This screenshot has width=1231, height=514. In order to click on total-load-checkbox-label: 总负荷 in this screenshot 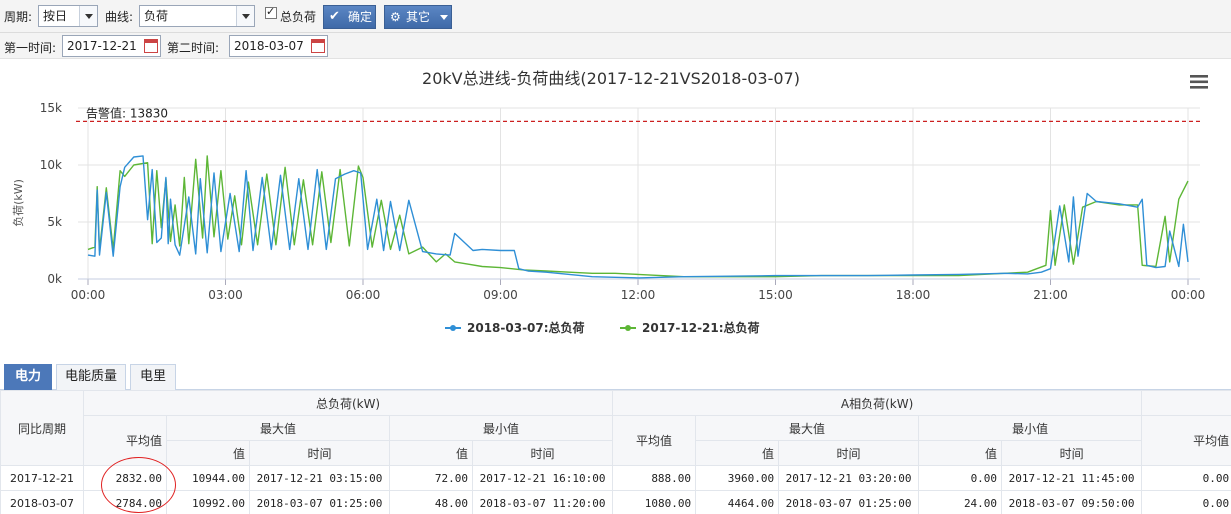, I will do `click(298, 17)`.